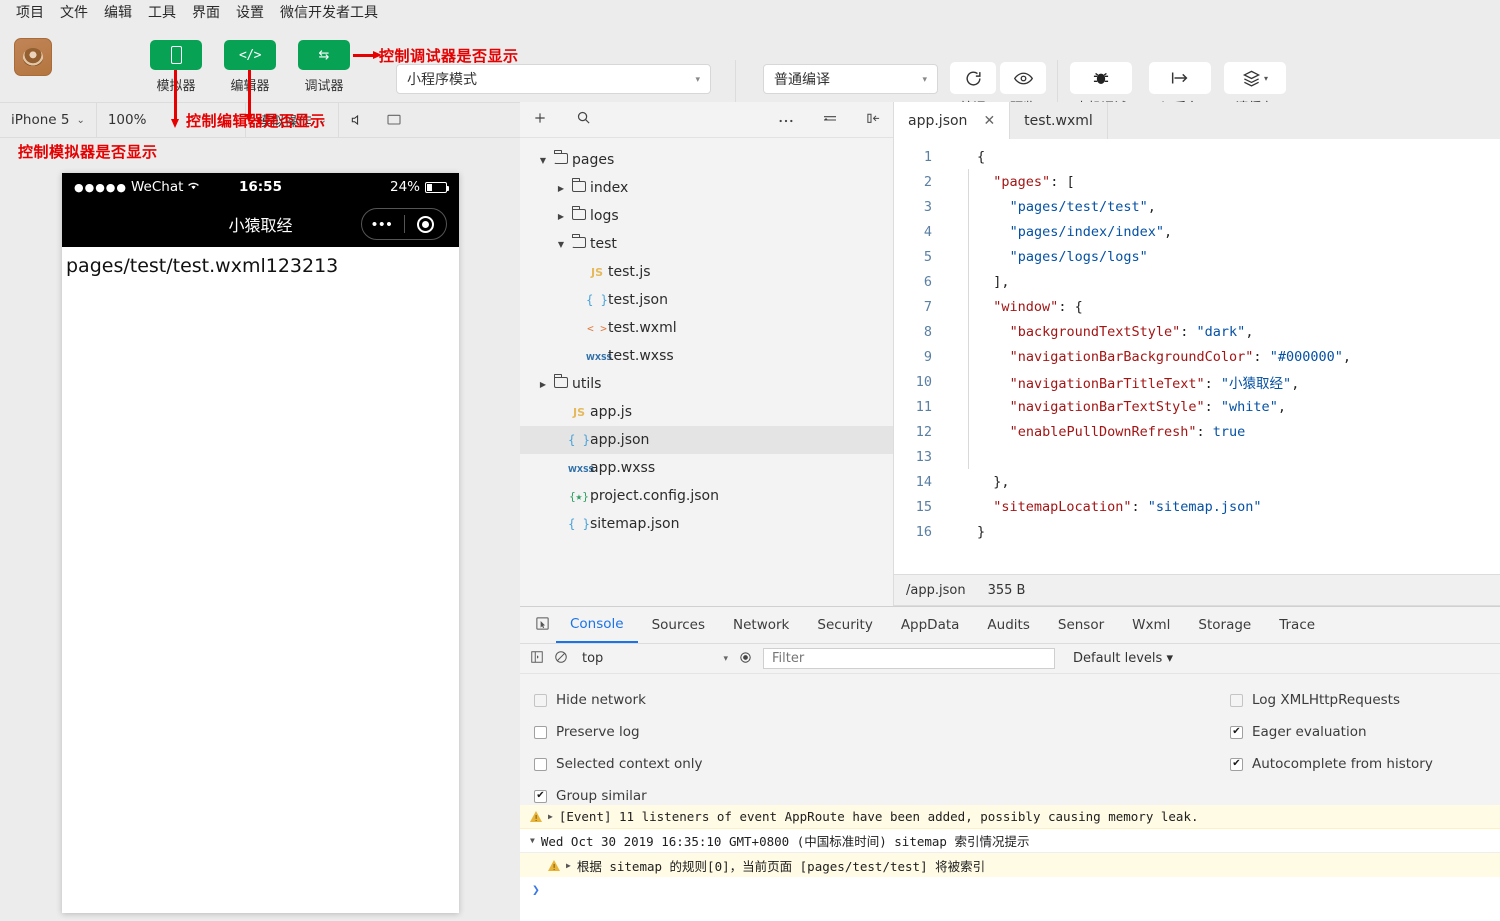 The height and width of the screenshot is (921, 1500). Describe the element at coordinates (30, 12) in the screenshot. I see `menu-item-project: 项目` at that location.